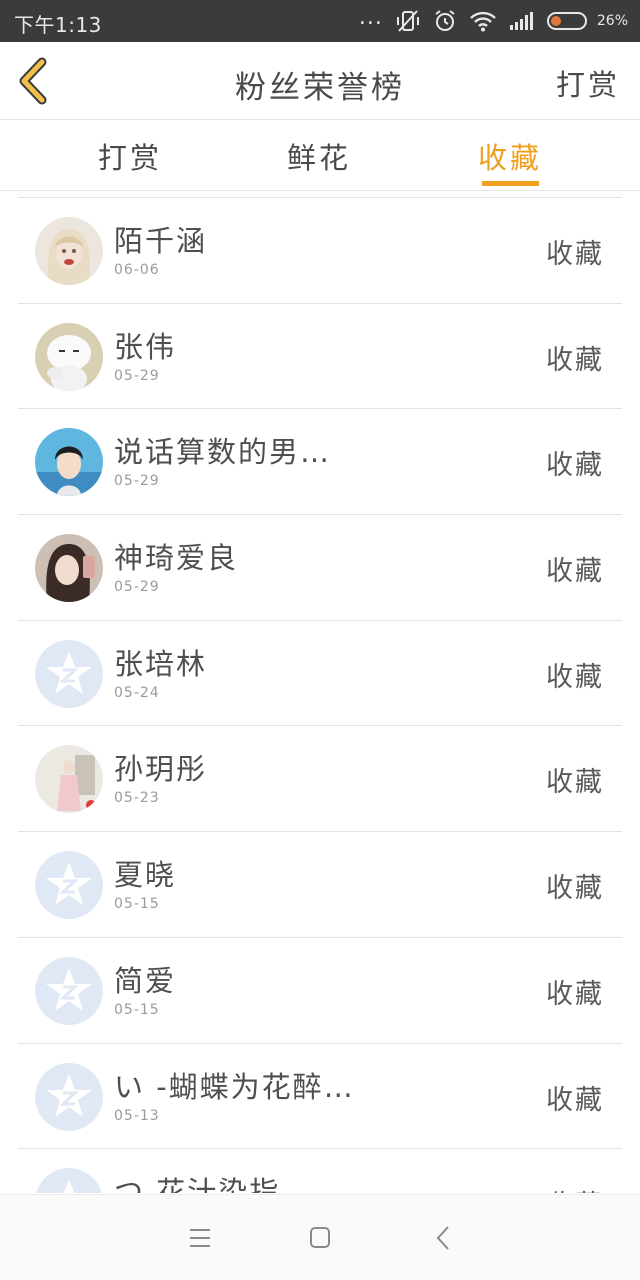 The height and width of the screenshot is (1280, 640). I want to click on list-item-name: 简爱, so click(145, 980).